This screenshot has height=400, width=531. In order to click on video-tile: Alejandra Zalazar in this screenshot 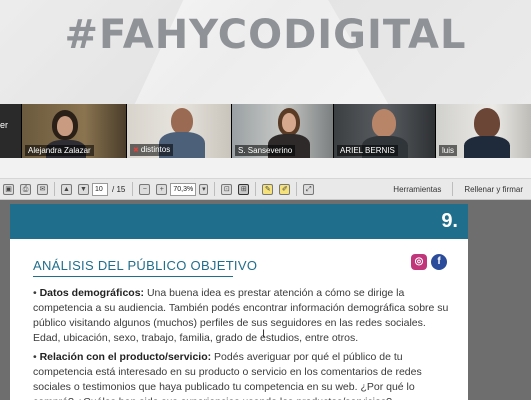, I will do `click(74, 131)`.